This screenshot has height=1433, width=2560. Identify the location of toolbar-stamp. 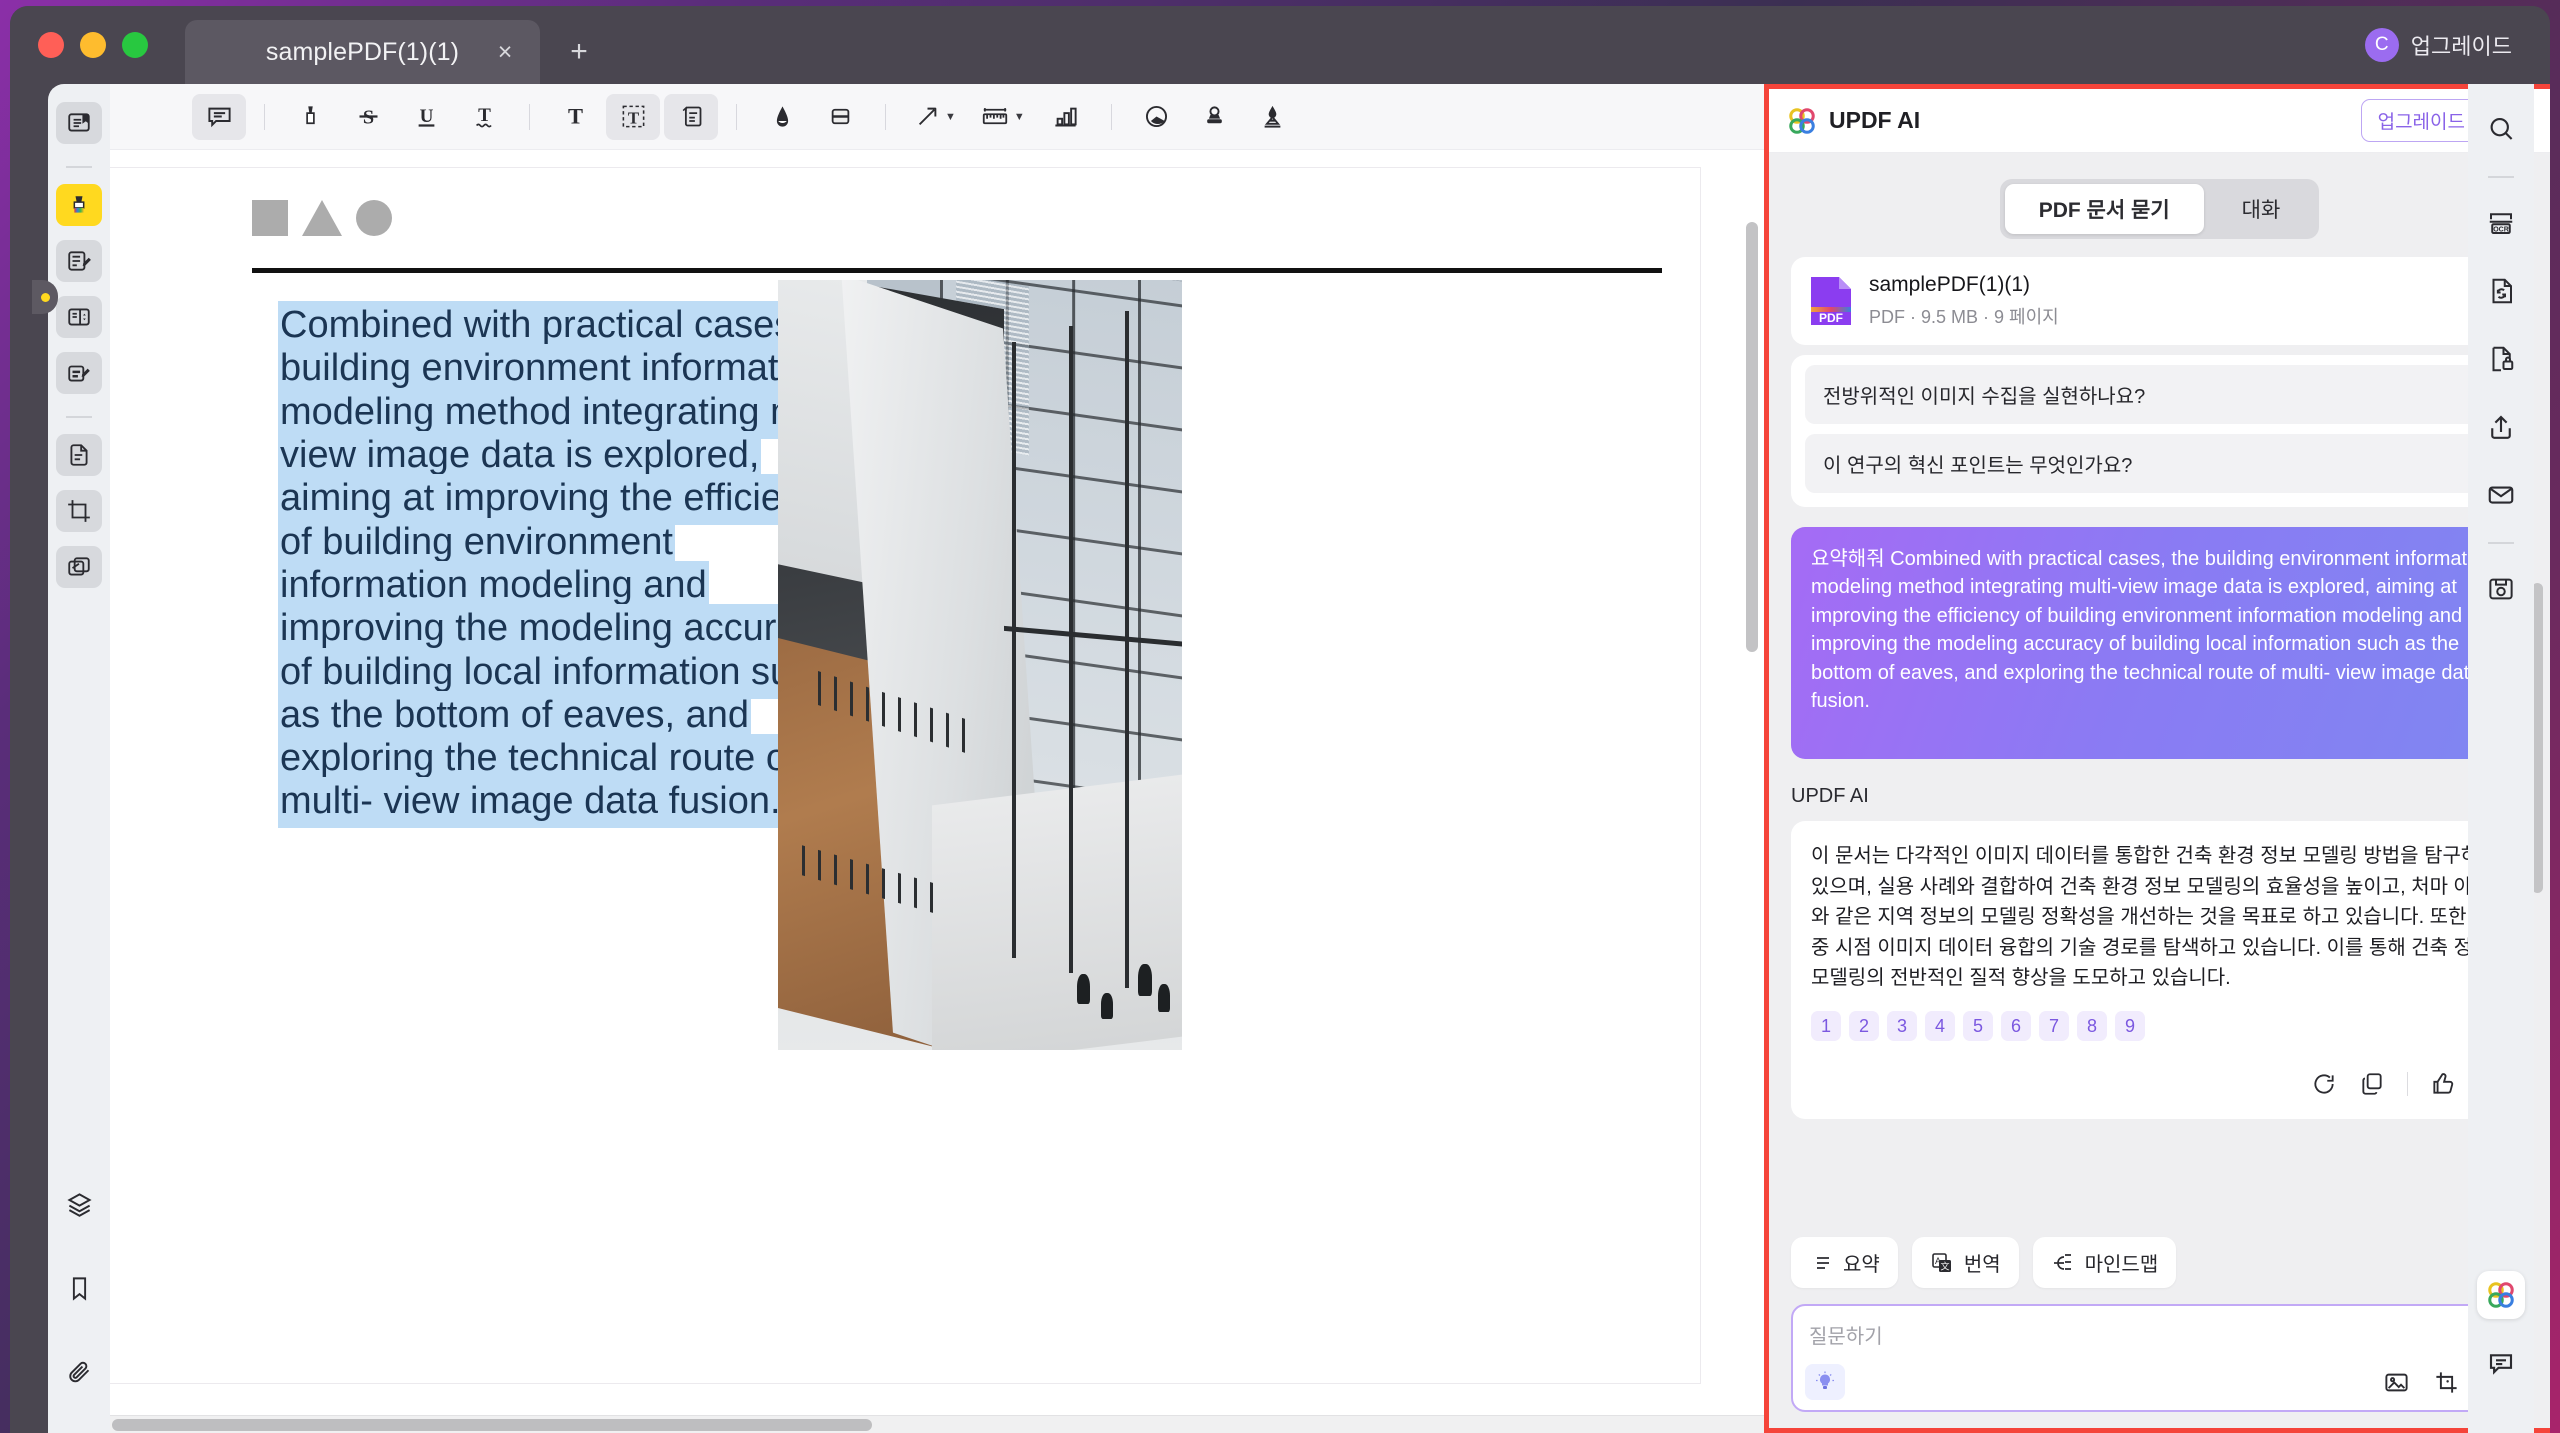
(1215, 117).